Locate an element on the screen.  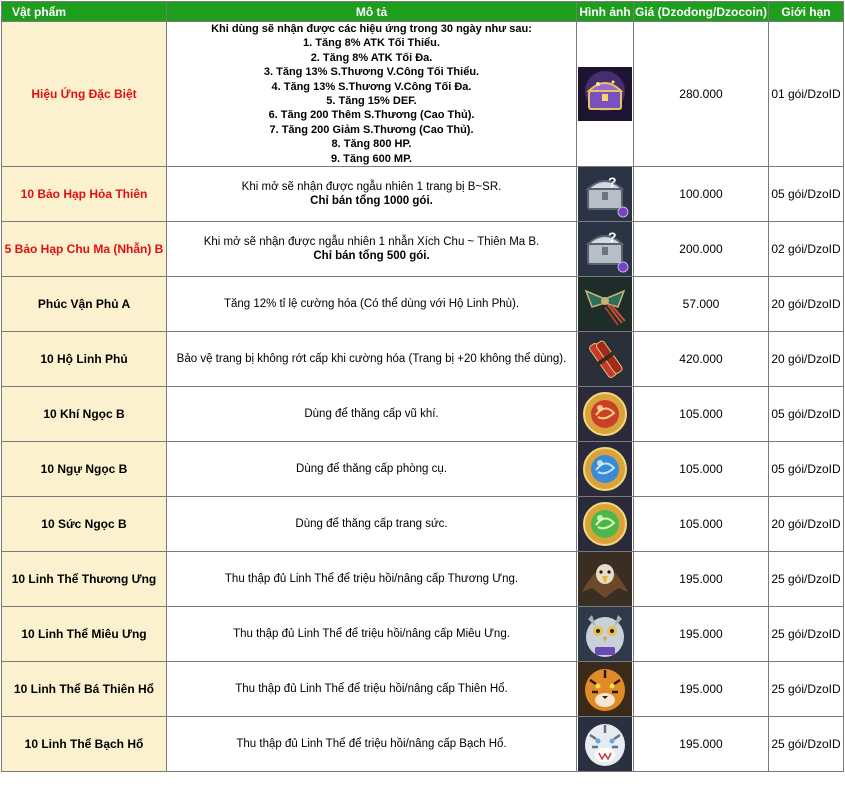
item-name: 10 Hộ Linh Phủ is located at coordinates (84, 359).